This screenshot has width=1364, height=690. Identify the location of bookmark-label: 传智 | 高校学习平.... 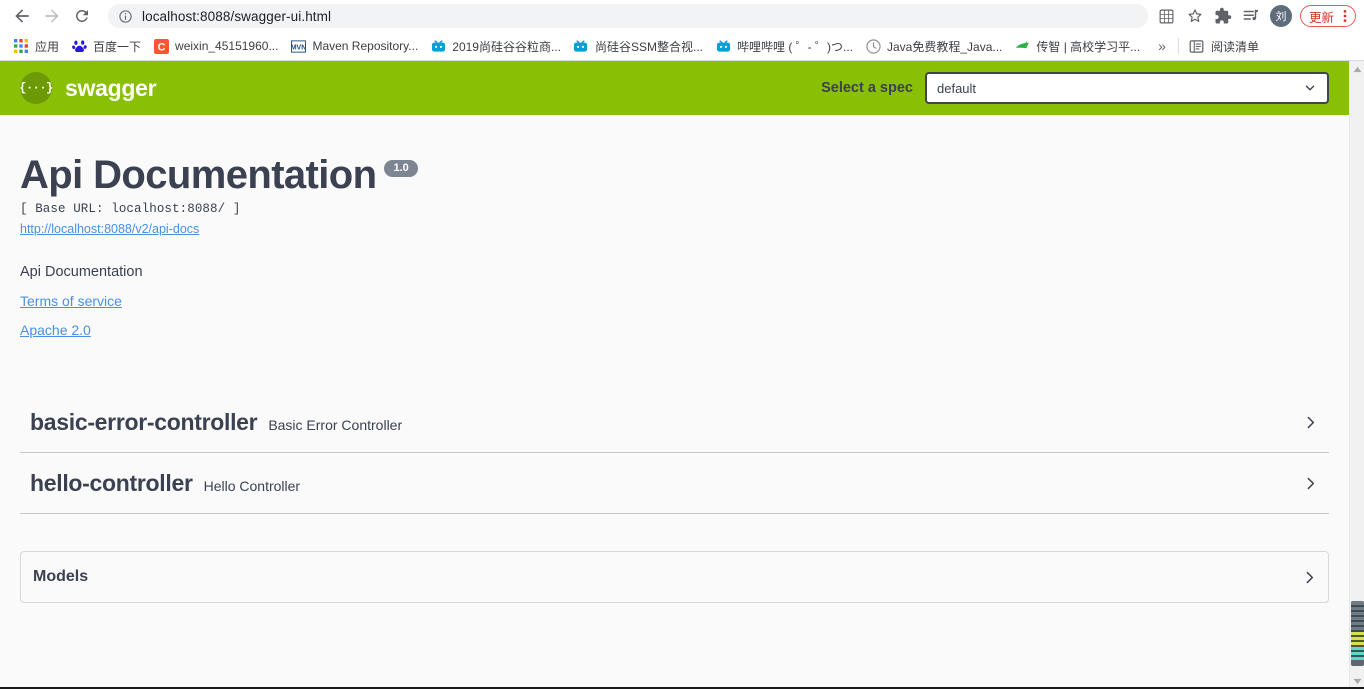
(1088, 46).